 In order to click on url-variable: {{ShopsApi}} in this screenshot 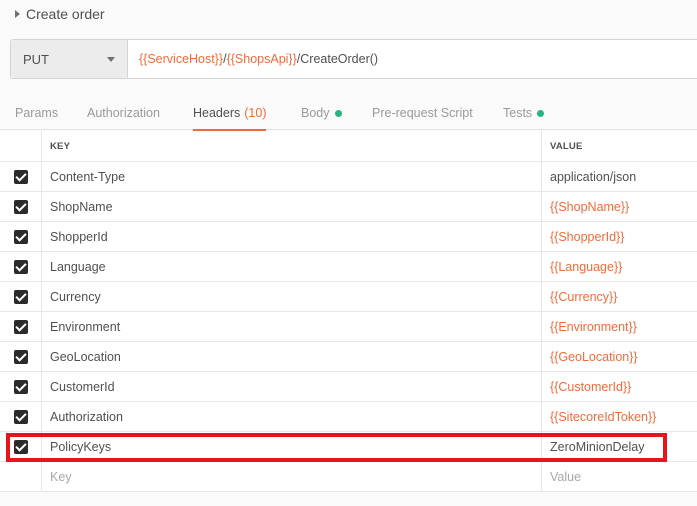, I will do `click(261, 59)`.